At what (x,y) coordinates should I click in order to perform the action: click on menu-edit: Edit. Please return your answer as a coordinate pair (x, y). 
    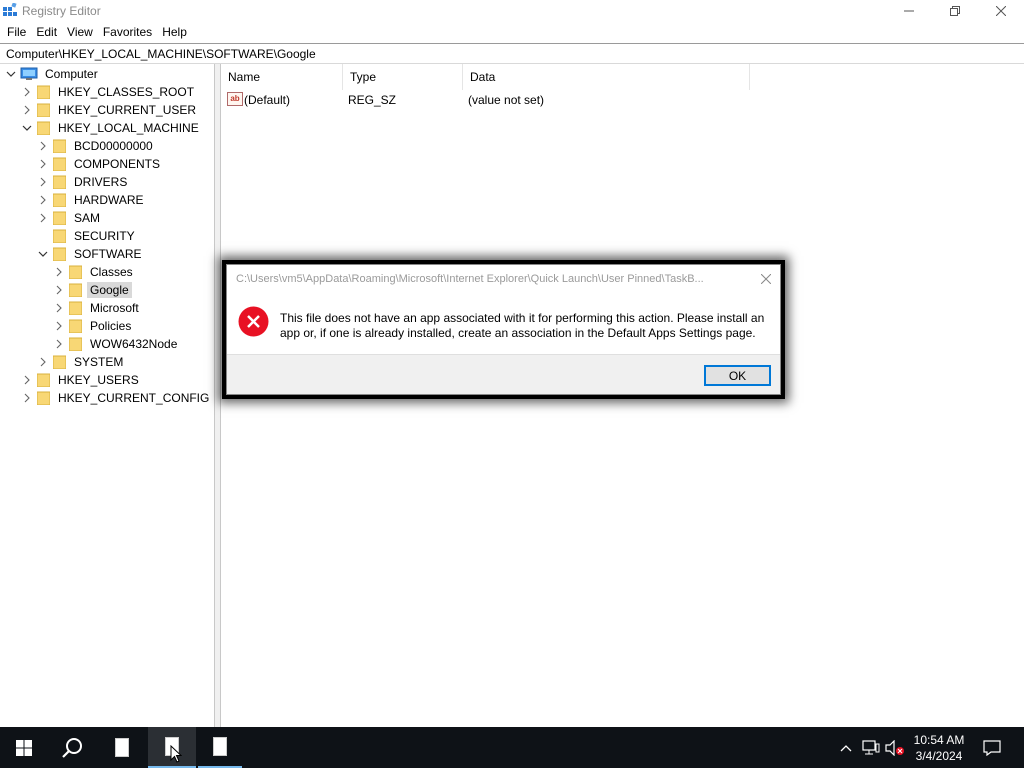
    Looking at the image, I should click on (46, 32).